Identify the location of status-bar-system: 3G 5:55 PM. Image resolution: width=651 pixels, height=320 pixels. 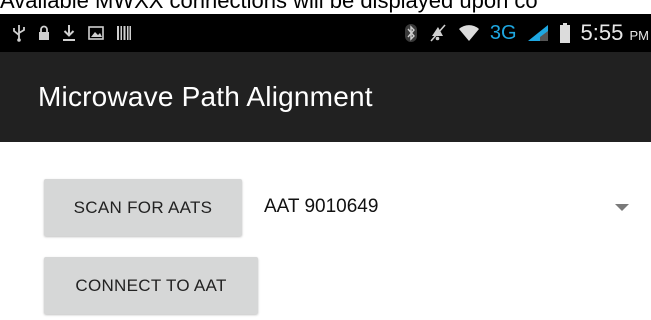
(527, 33).